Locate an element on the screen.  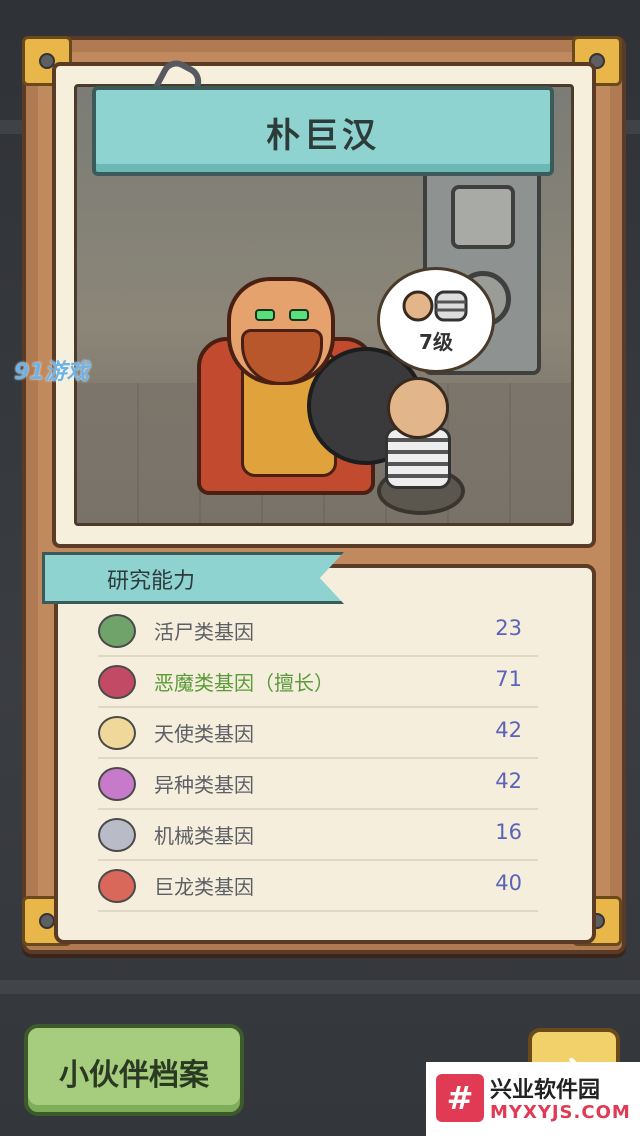
character-level: 7级 is located at coordinates (436, 342).